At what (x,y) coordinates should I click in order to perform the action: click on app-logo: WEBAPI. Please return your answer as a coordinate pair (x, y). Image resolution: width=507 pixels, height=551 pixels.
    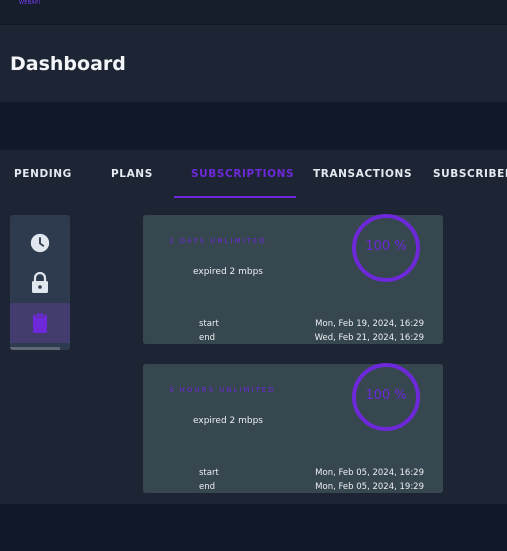
    Looking at the image, I should click on (29, 3).